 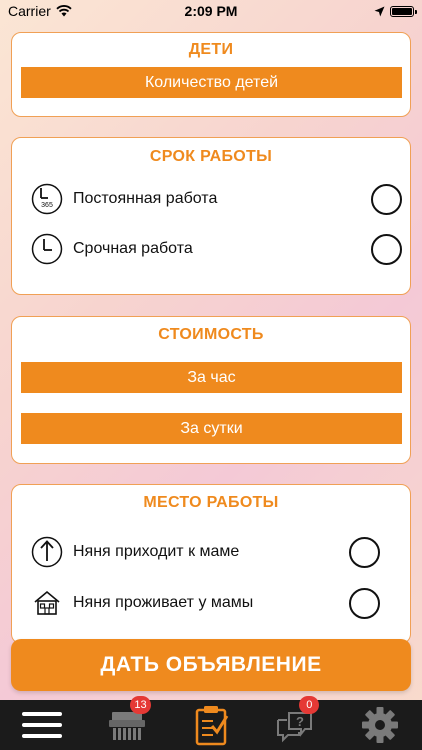 I want to click on cost-title: СТОИМОСТЬ, so click(x=211, y=334).